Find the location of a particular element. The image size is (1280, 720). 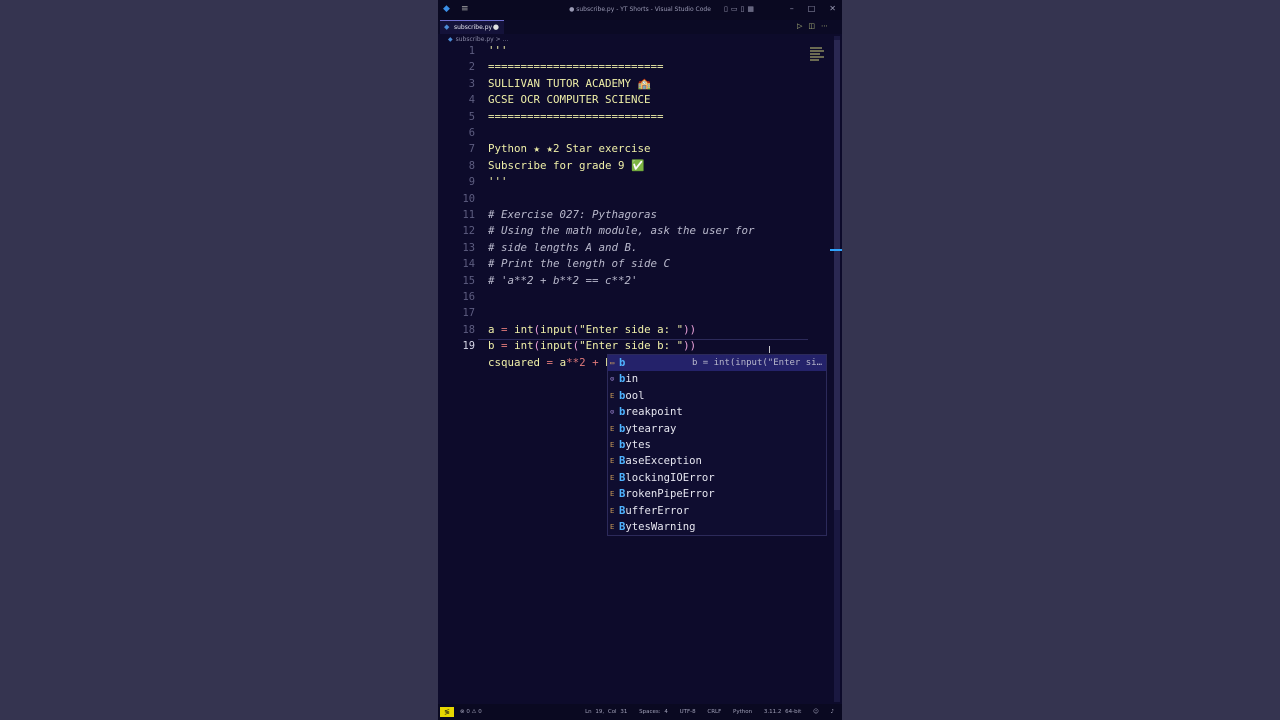

suggestion-label: bytearray is located at coordinates (648, 428).